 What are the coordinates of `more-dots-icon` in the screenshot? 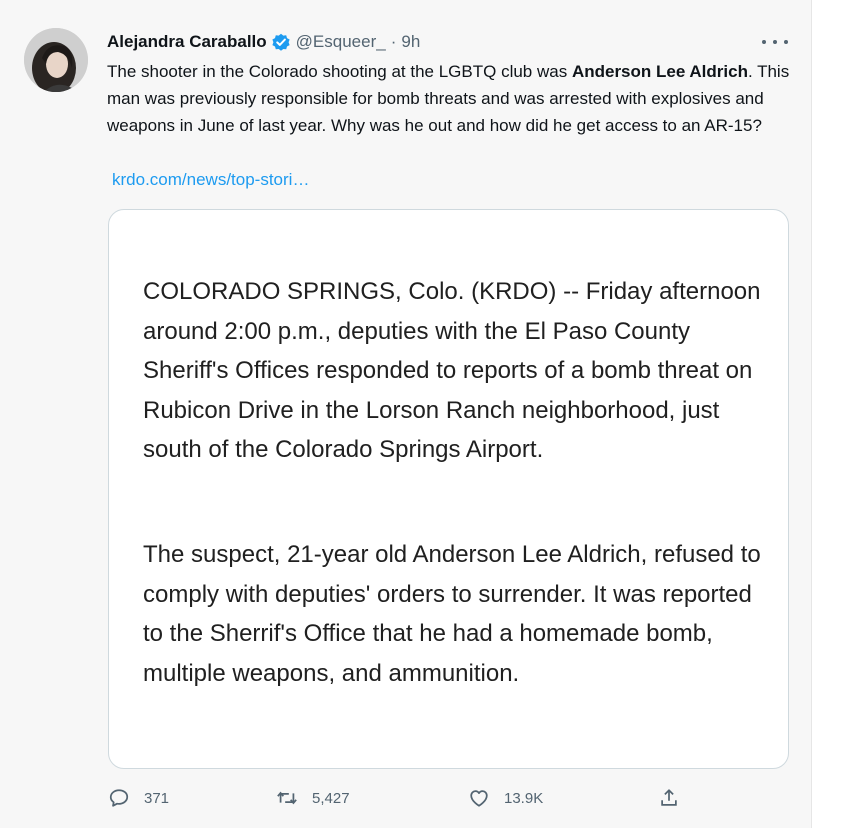 It's located at (775, 42).